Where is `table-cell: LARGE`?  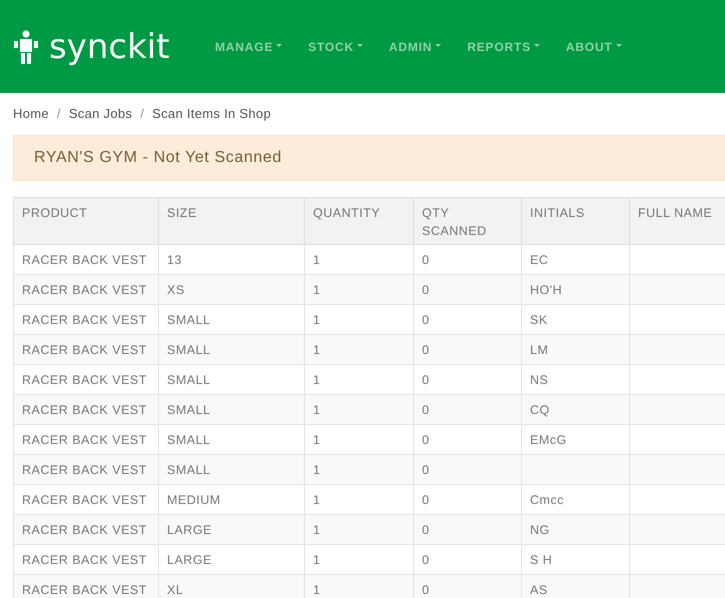
table-cell: LARGE is located at coordinates (231, 529).